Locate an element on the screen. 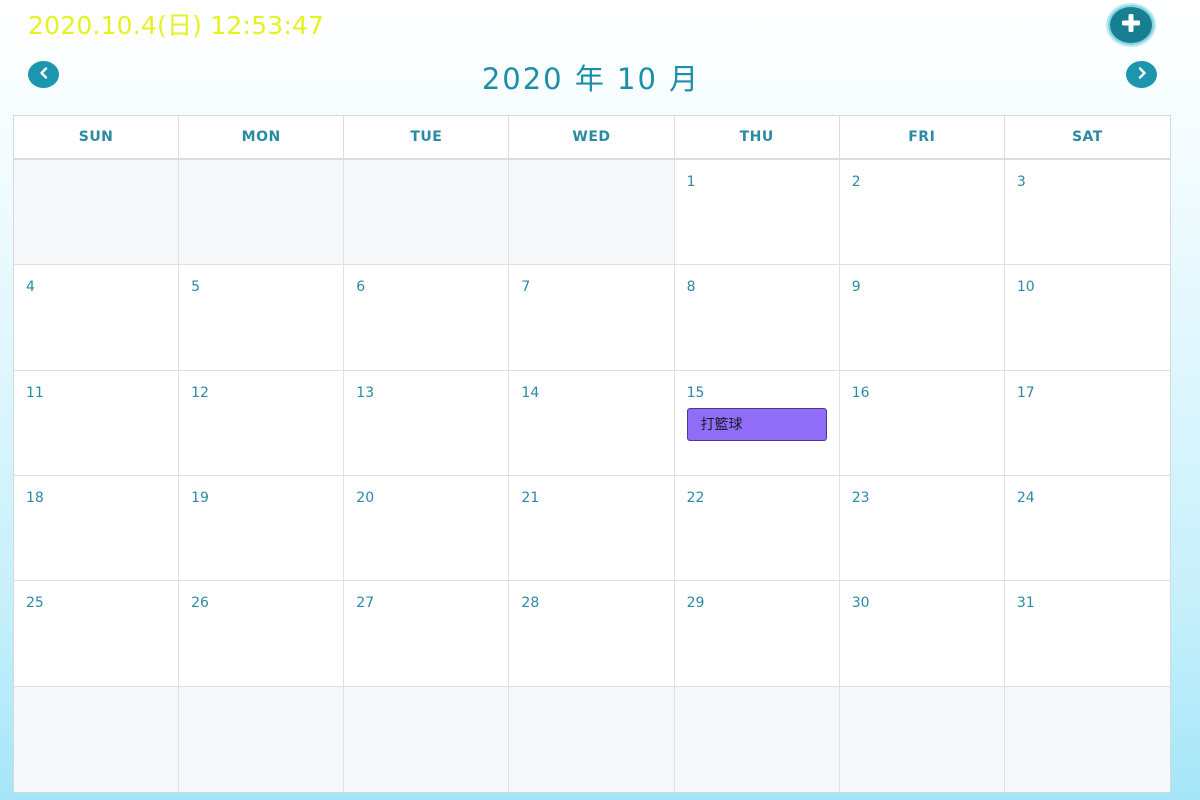 Image resolution: width=1200 pixels, height=800 pixels. day-number: 14 is located at coordinates (530, 392).